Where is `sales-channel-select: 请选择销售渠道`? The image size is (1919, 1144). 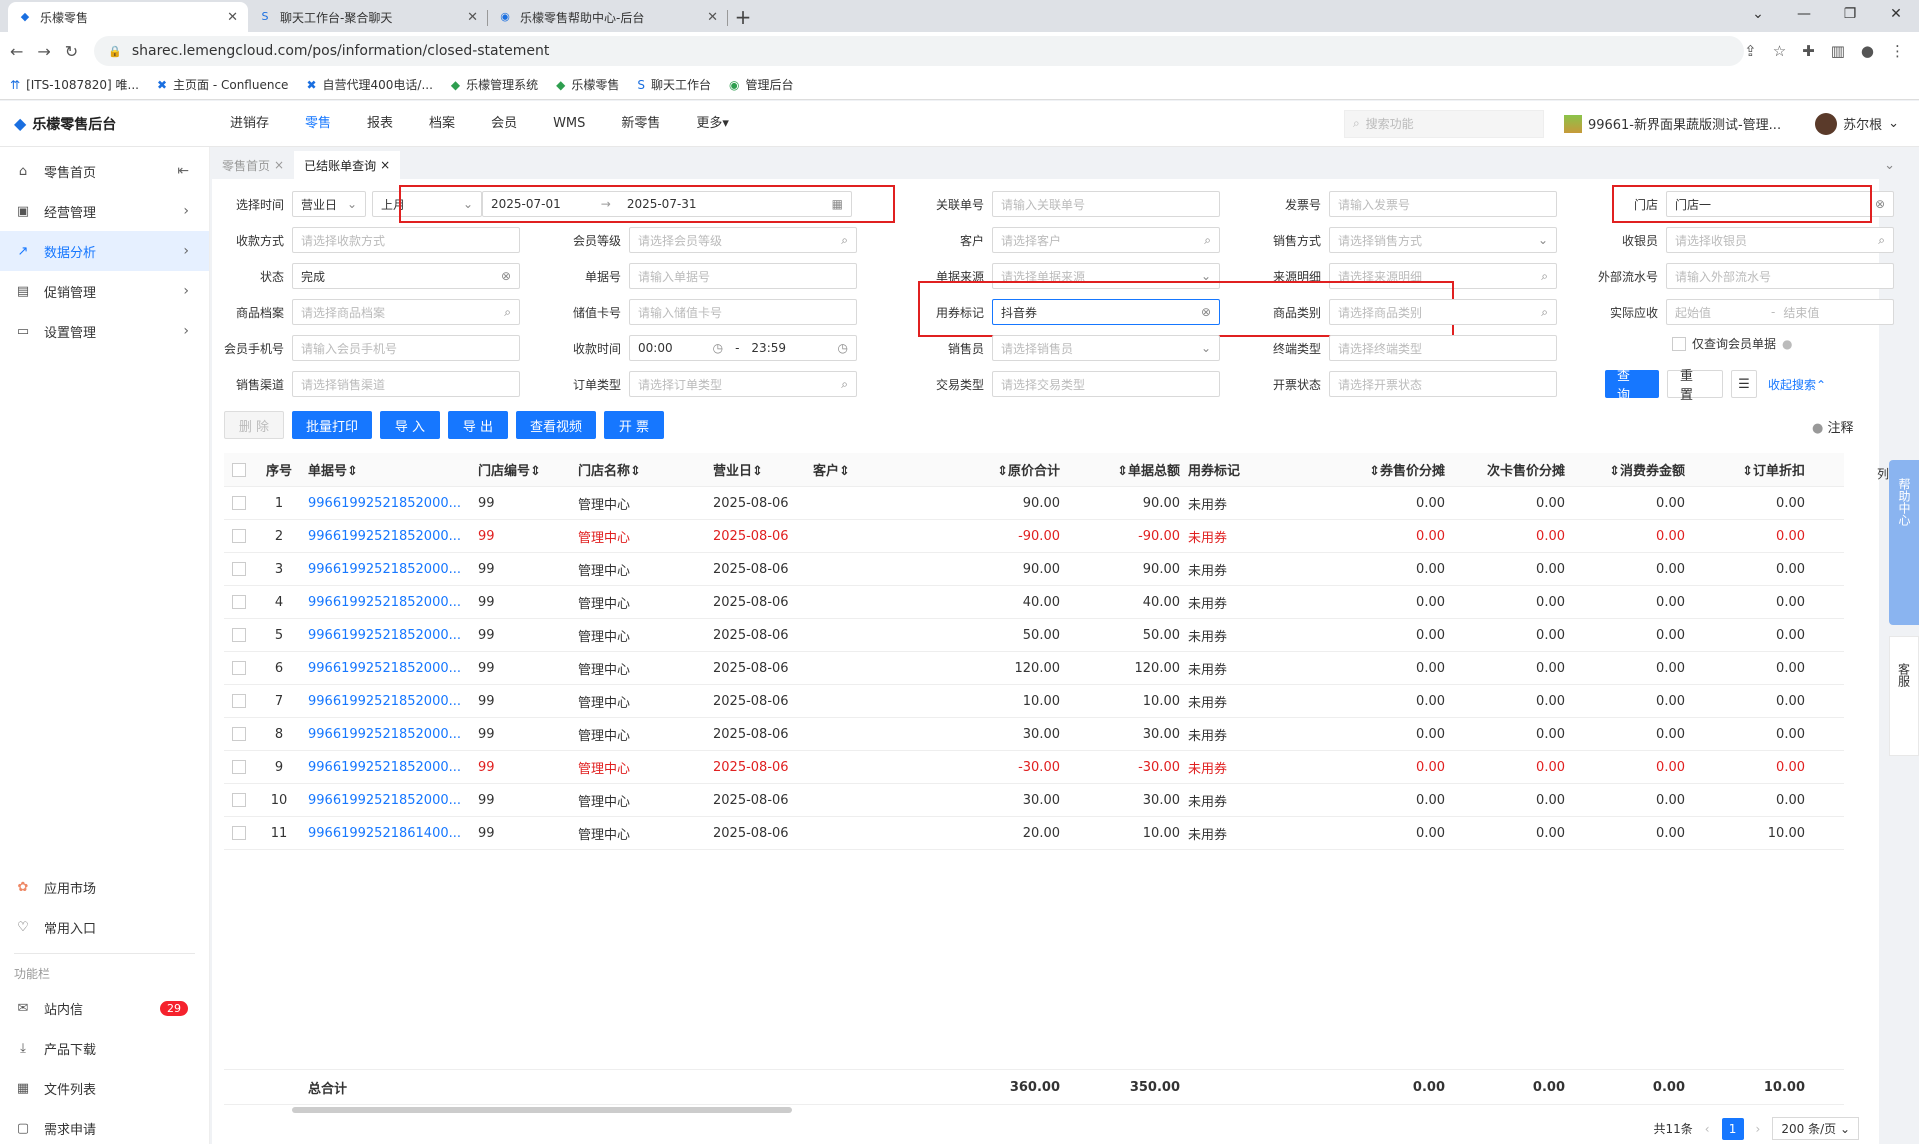
sales-channel-select: 请选择销售渠道 is located at coordinates (406, 384).